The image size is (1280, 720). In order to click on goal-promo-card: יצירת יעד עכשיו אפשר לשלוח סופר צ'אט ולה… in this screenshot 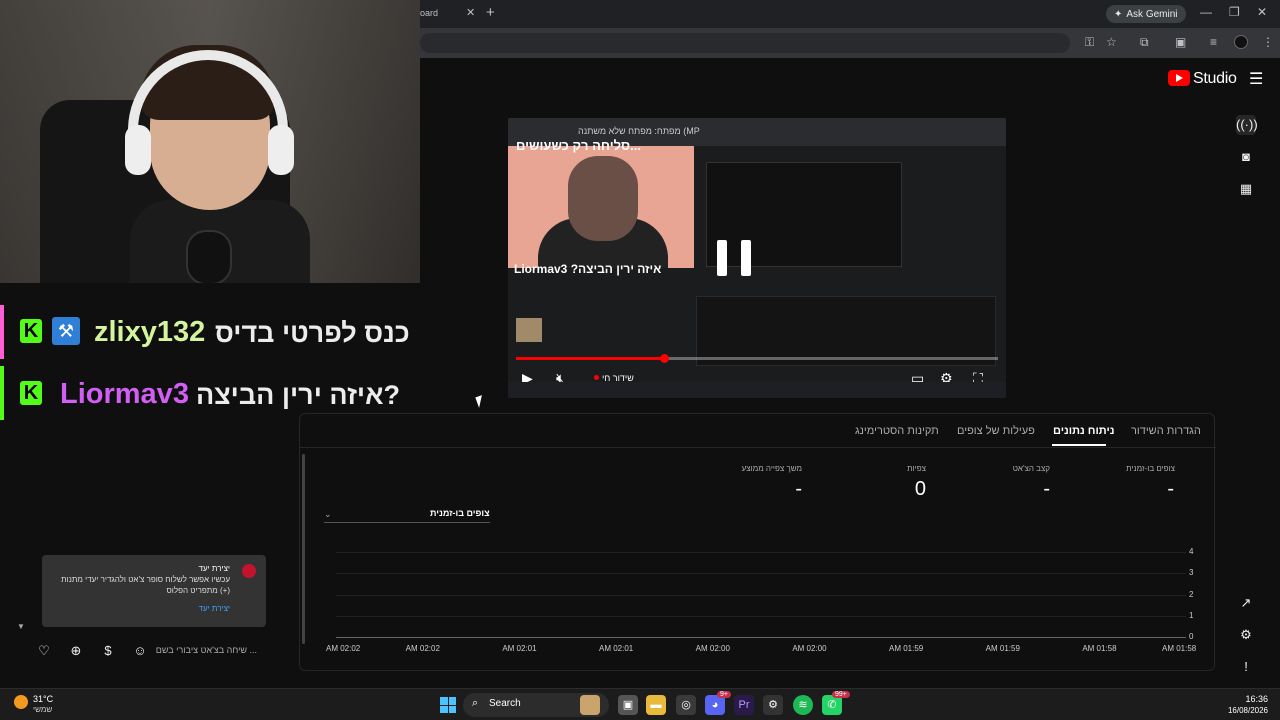, I will do `click(154, 591)`.